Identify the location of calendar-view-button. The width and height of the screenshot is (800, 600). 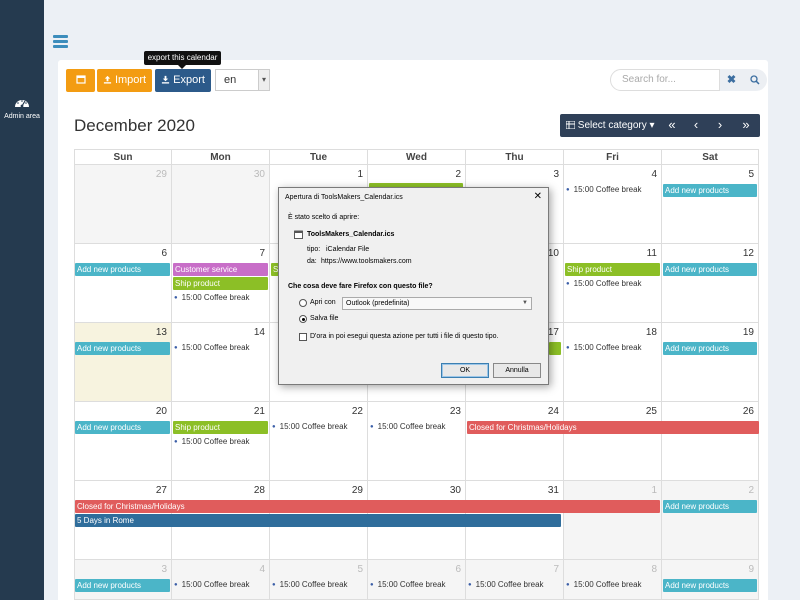
(80, 80).